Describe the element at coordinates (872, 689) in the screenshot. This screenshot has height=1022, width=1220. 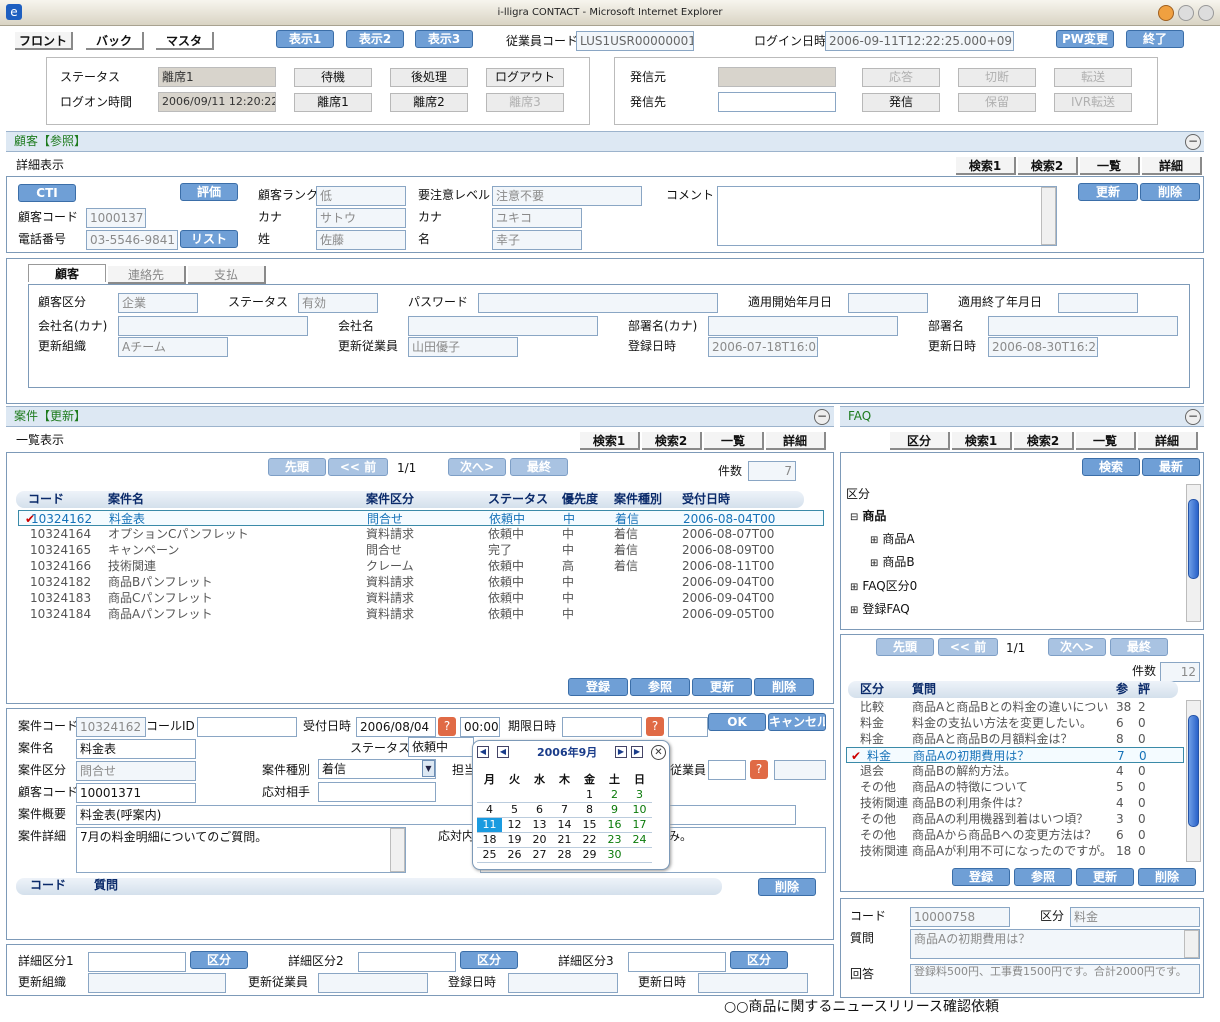
I see `faq-col-header: 区分` at that location.